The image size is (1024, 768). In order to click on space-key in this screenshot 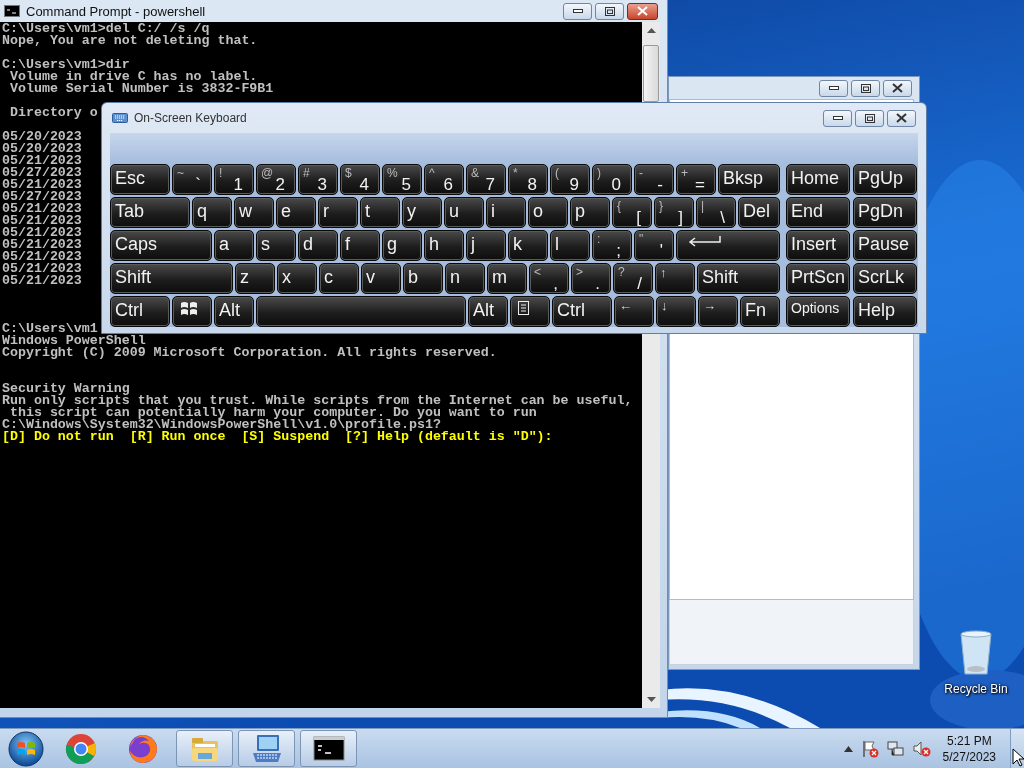, I will do `click(361, 311)`.